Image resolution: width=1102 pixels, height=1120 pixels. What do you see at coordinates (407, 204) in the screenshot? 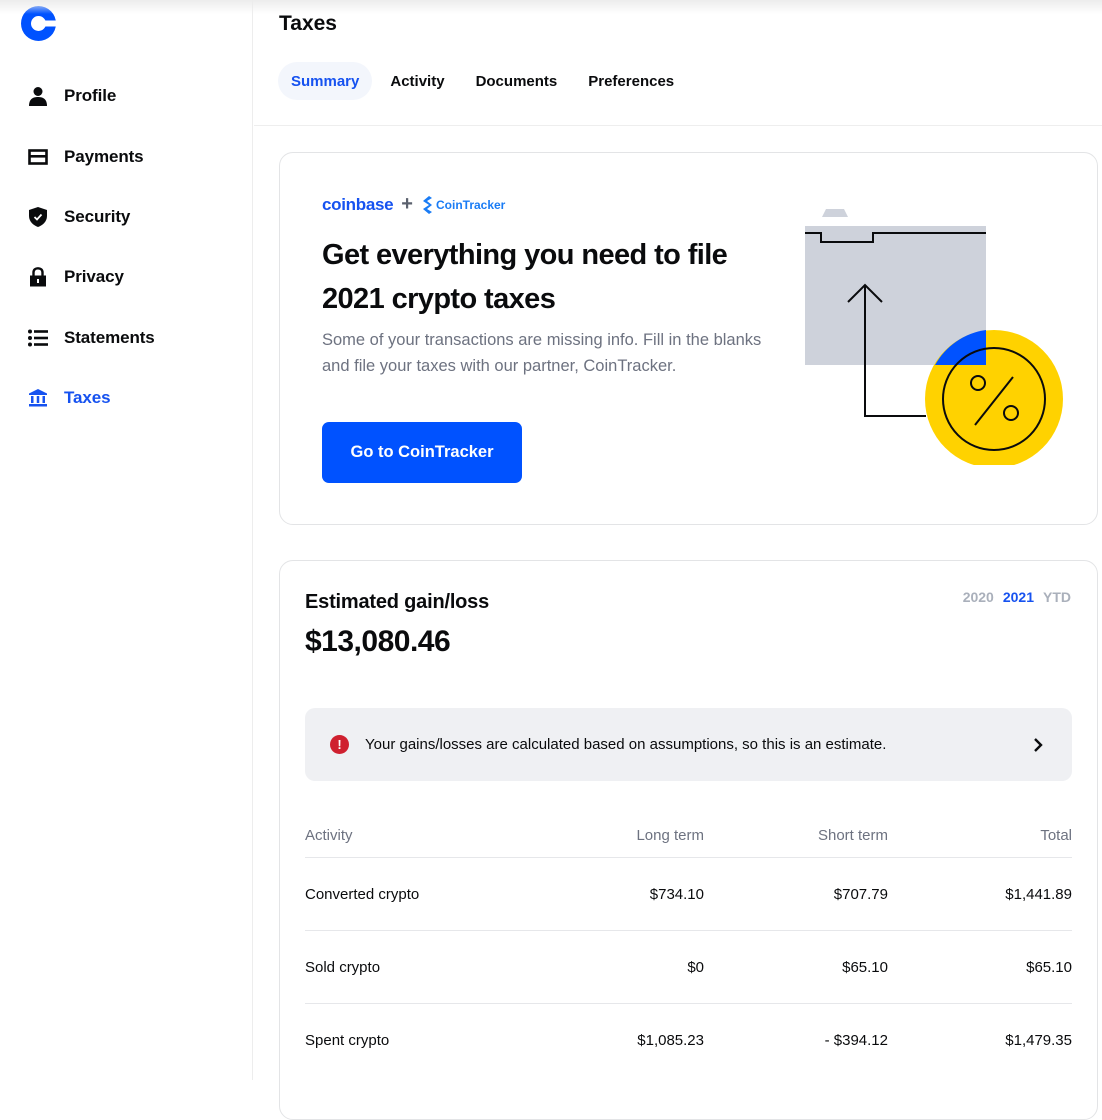
I see `plus-icon: +` at bounding box center [407, 204].